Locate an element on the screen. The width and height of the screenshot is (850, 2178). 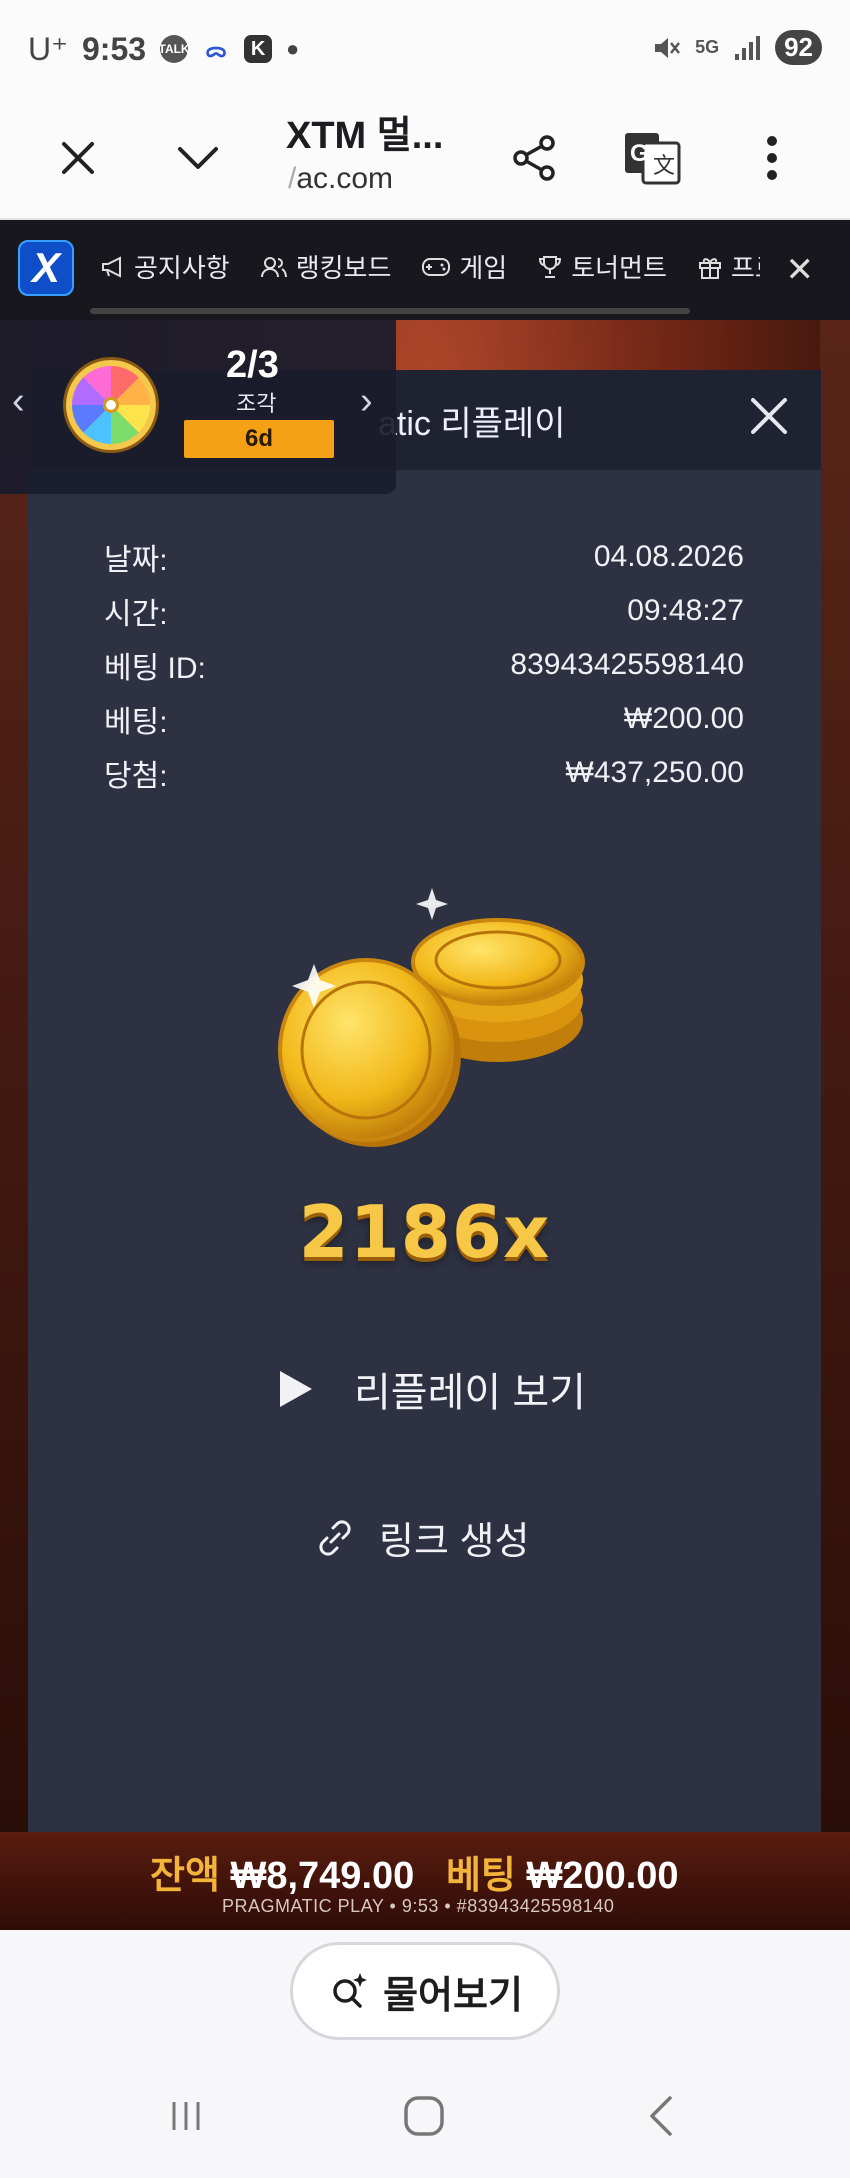
wheel-timer-badge: 6d is located at coordinates (259, 439).